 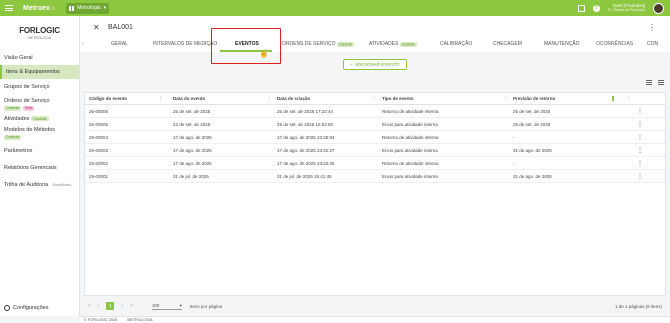 I want to click on creation-date: 17 de ago. de 2025 23:25:04, so click(x=306, y=137).